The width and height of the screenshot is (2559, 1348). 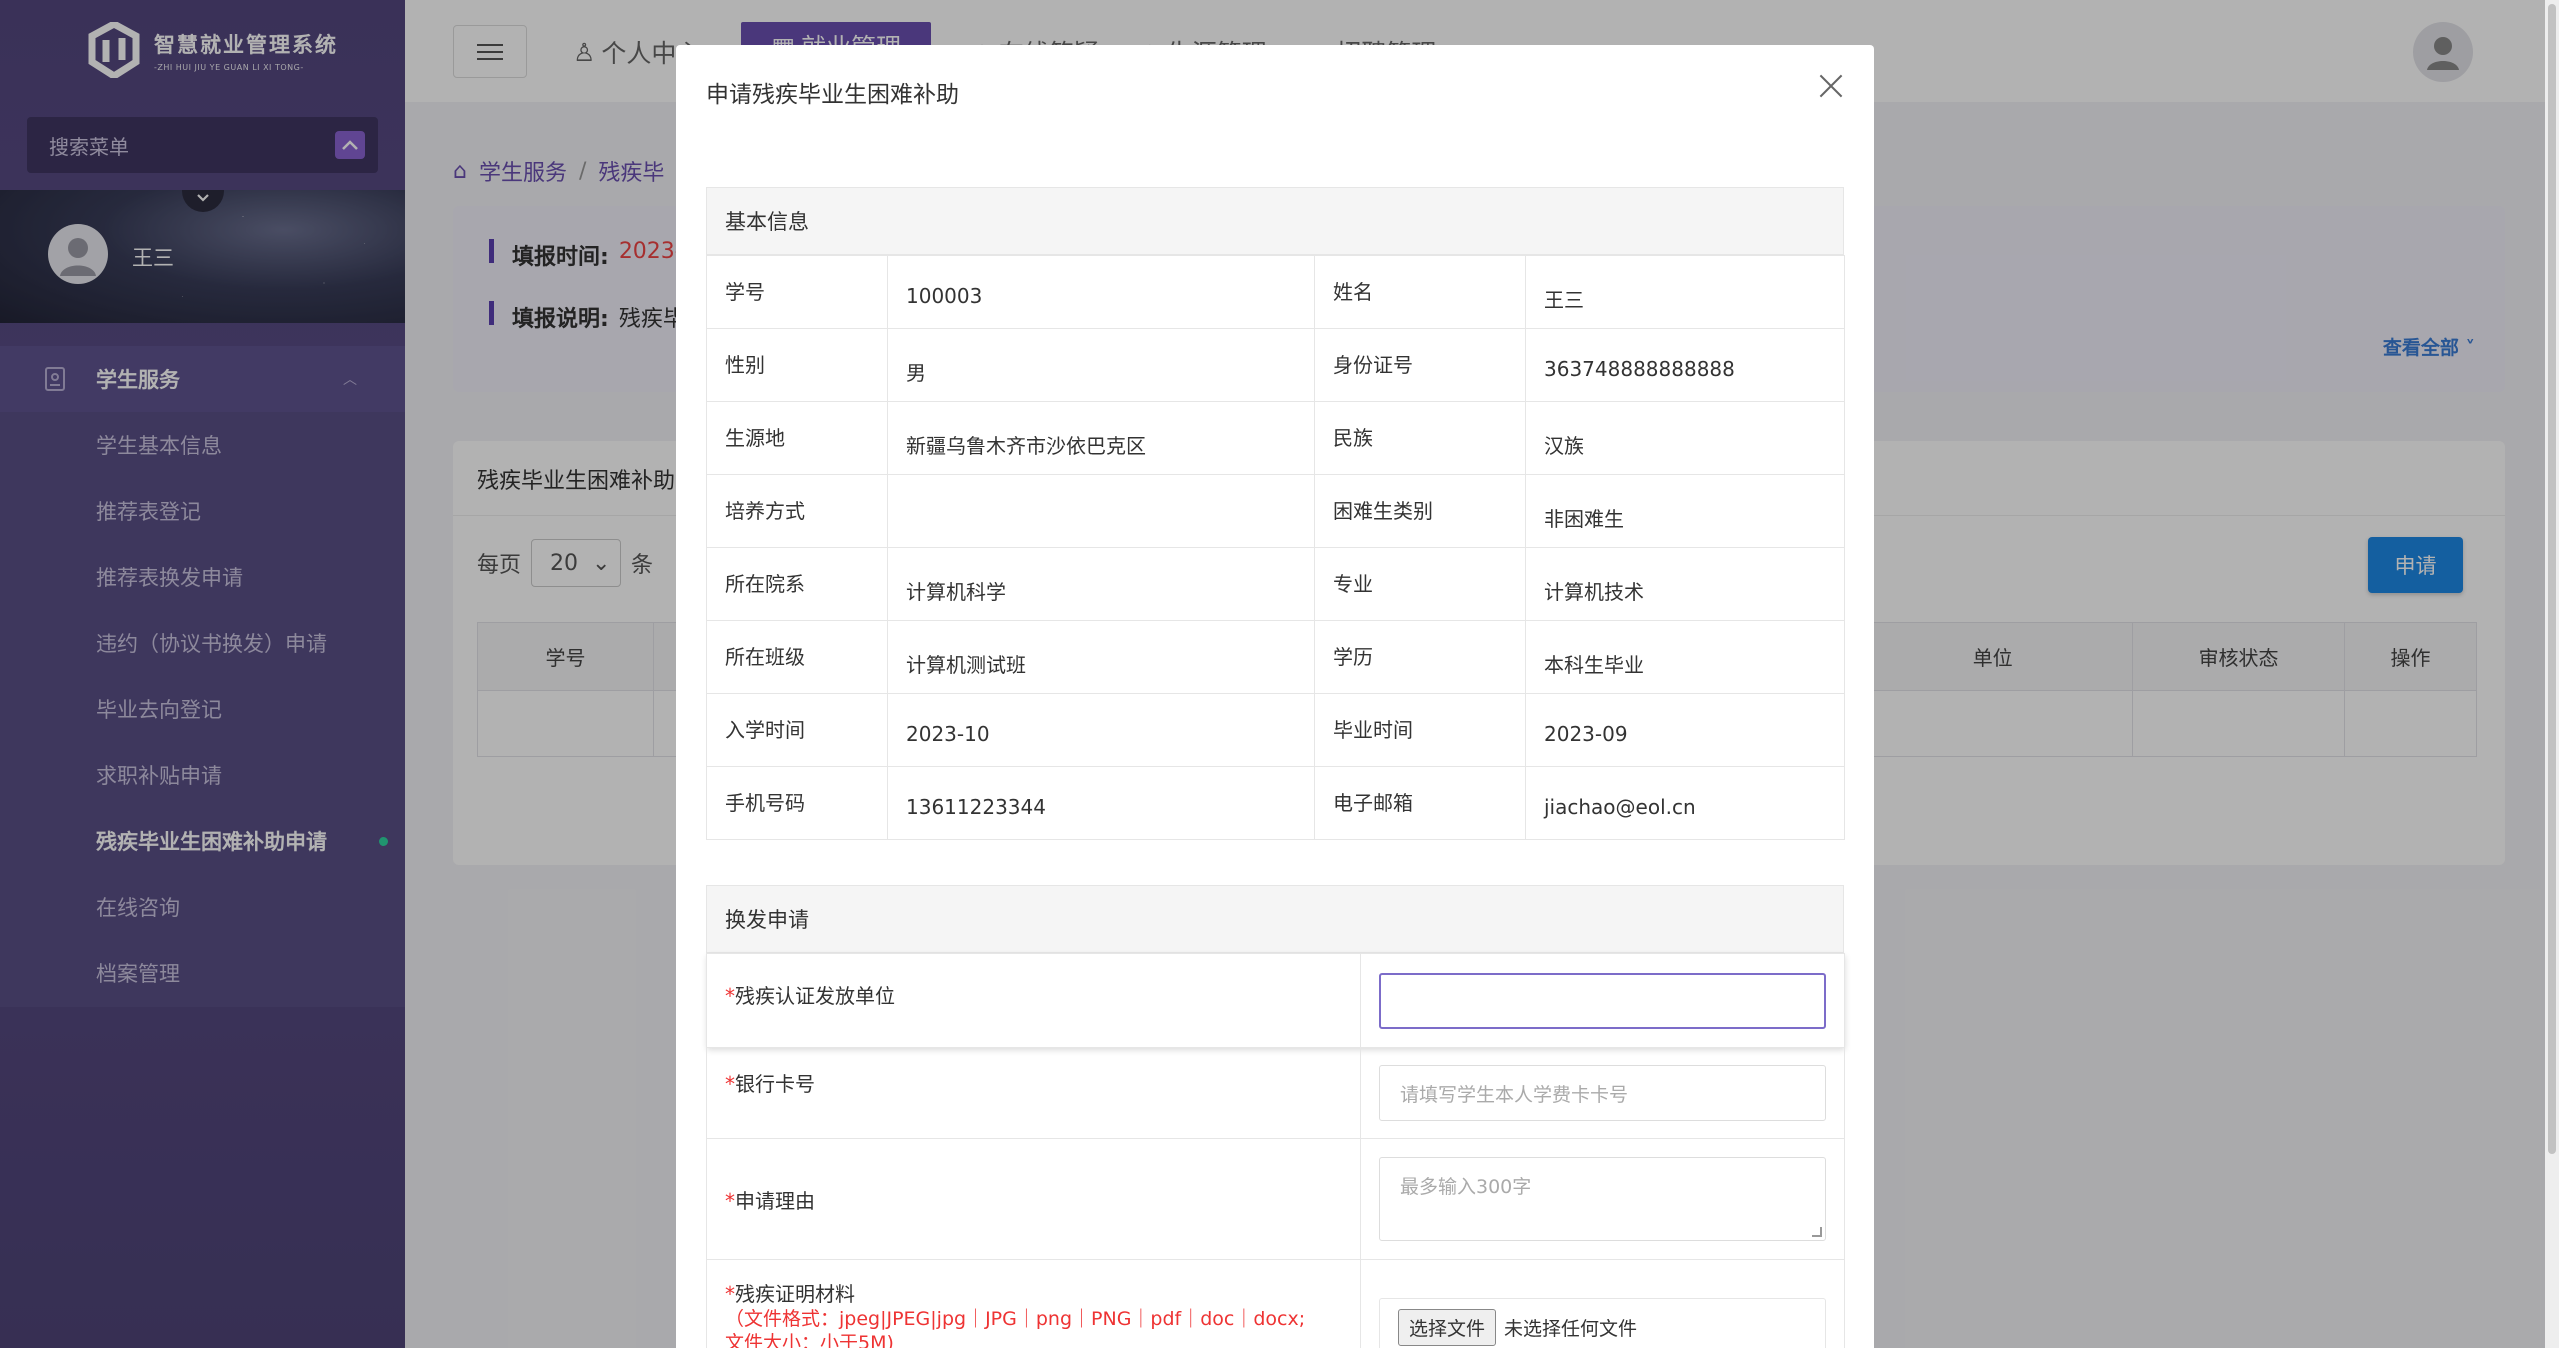 I want to click on info-key: 毕业时间, so click(x=1420, y=730).